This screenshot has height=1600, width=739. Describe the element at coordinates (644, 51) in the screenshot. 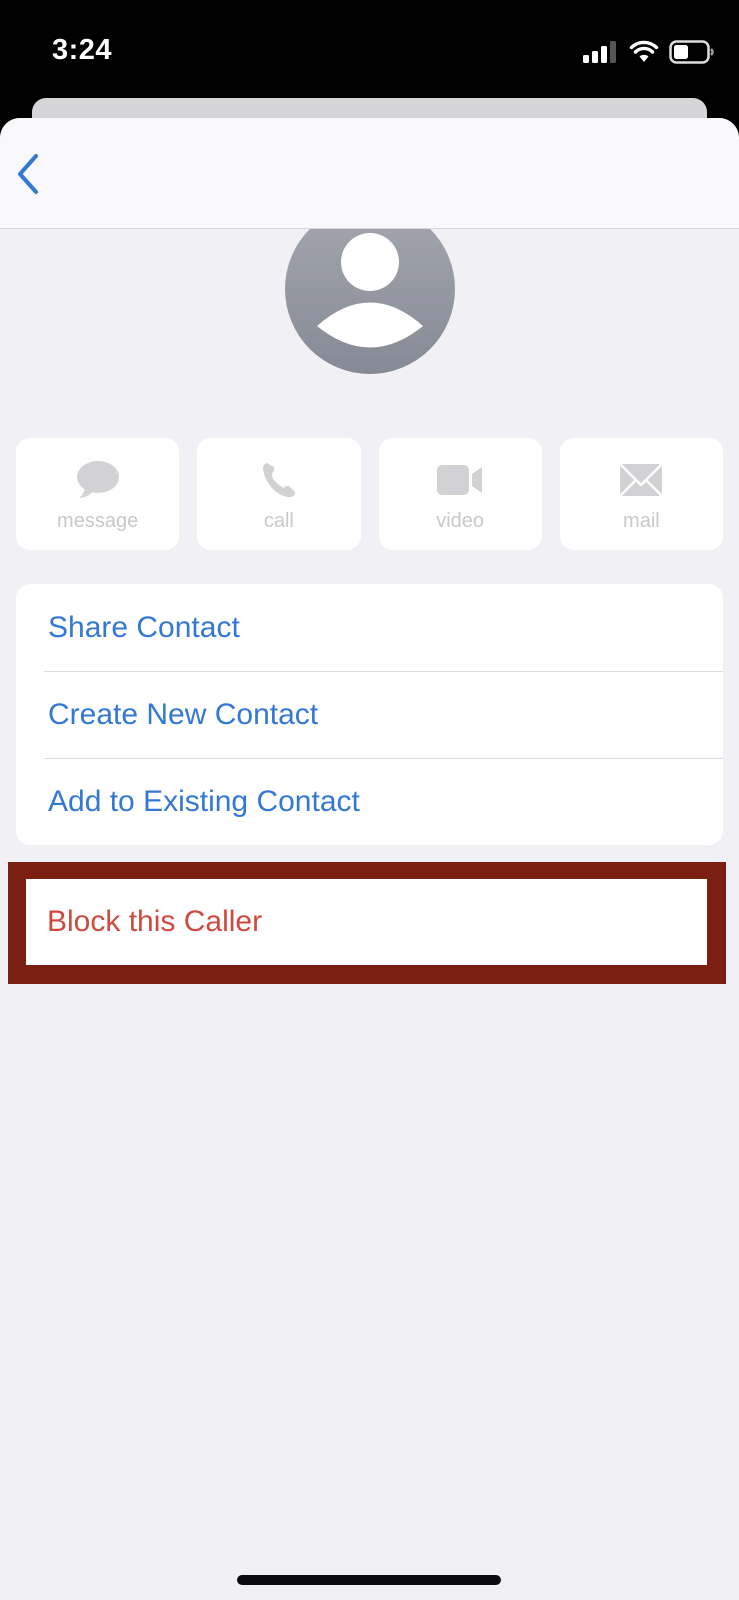

I see `wifi-icon` at that location.